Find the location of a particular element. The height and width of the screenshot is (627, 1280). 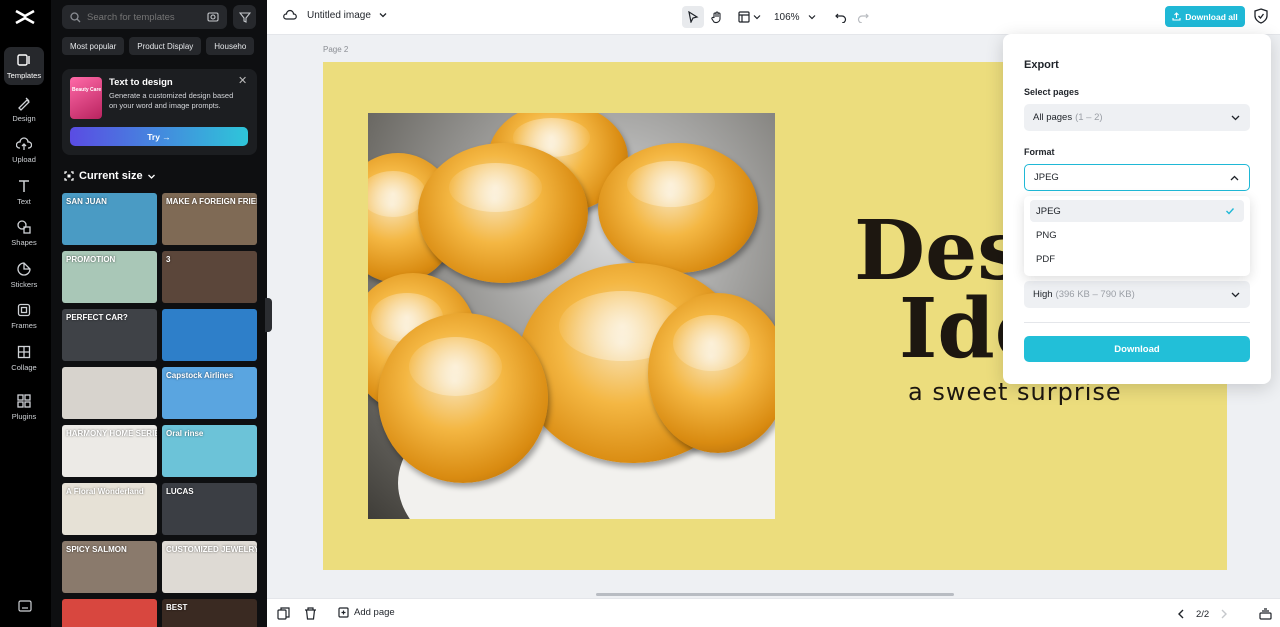

document-title: Untitled image is located at coordinates (335, 15).